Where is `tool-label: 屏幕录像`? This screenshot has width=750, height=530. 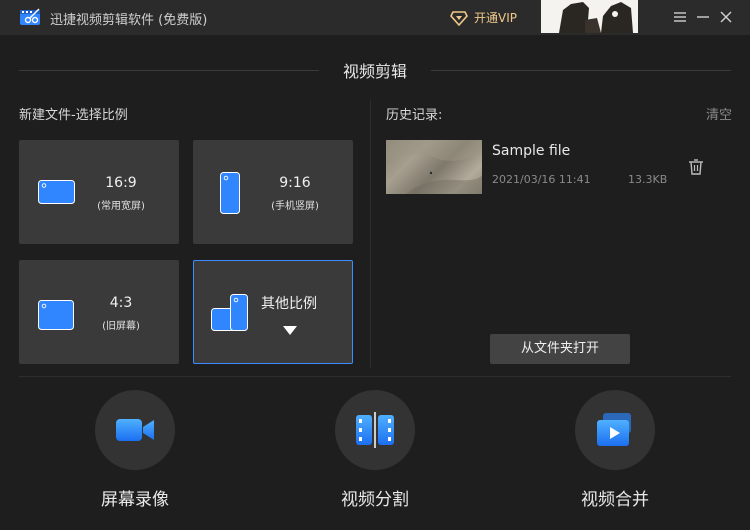
tool-label: 屏幕录像 is located at coordinates (135, 500).